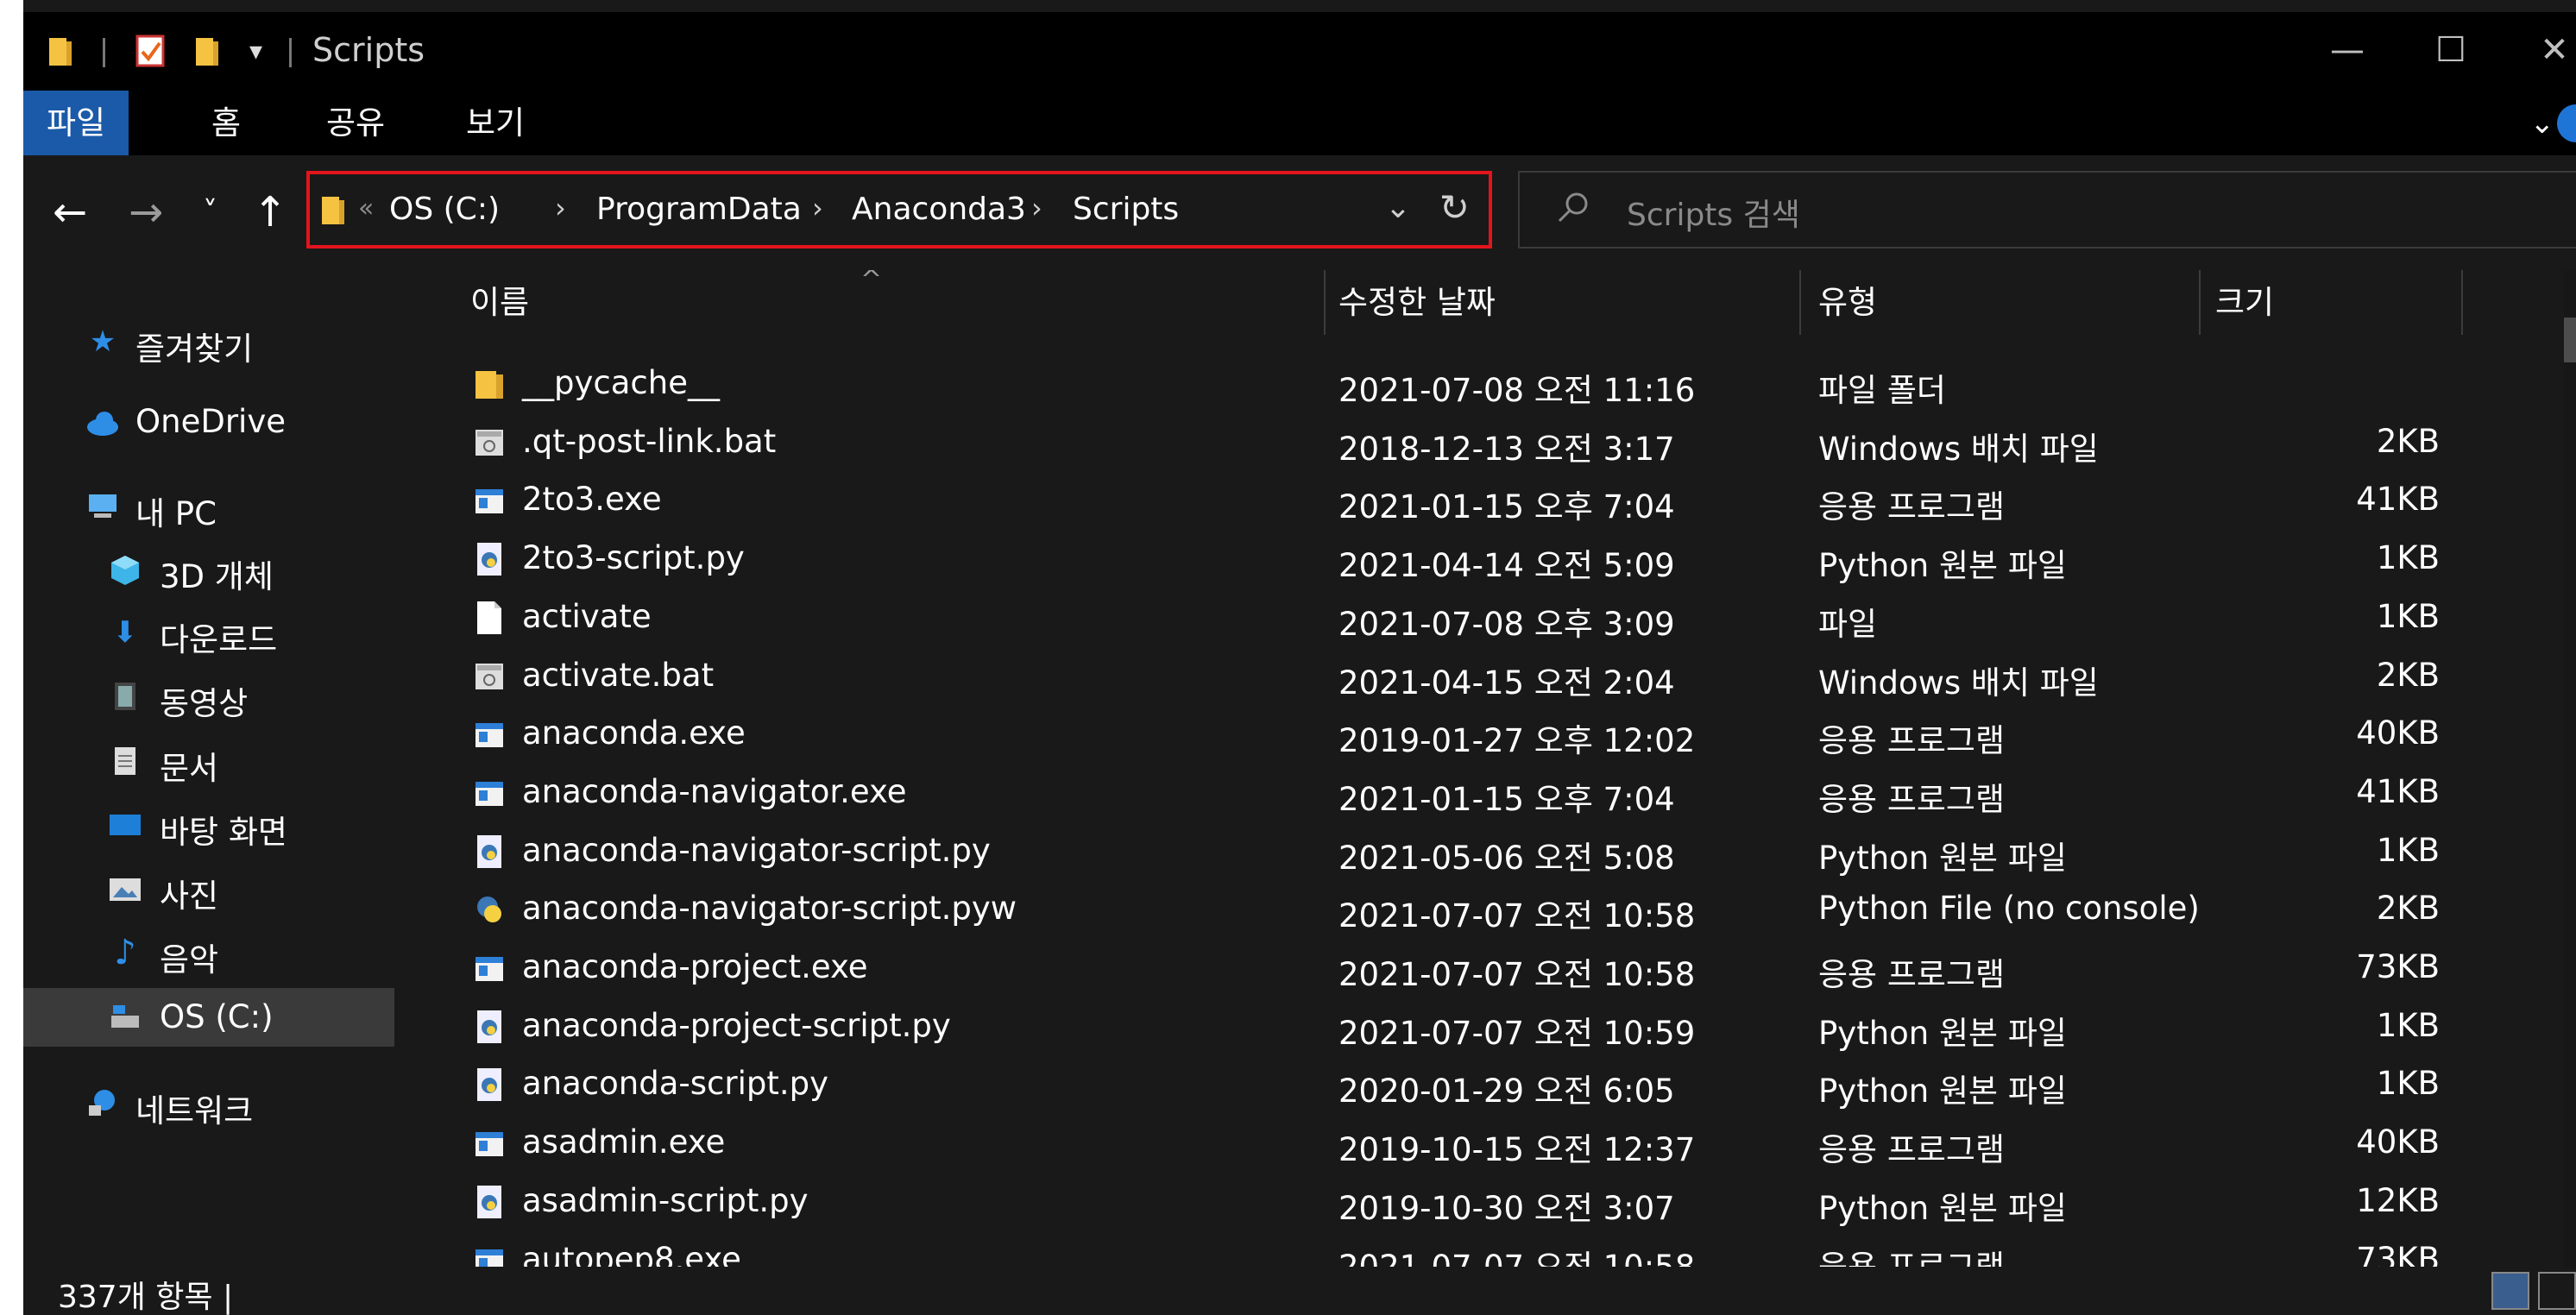 The width and height of the screenshot is (2576, 1315). Describe the element at coordinates (208, 342) in the screenshot. I see `sidebar-item-favorites: ★ 즐겨찾기` at that location.